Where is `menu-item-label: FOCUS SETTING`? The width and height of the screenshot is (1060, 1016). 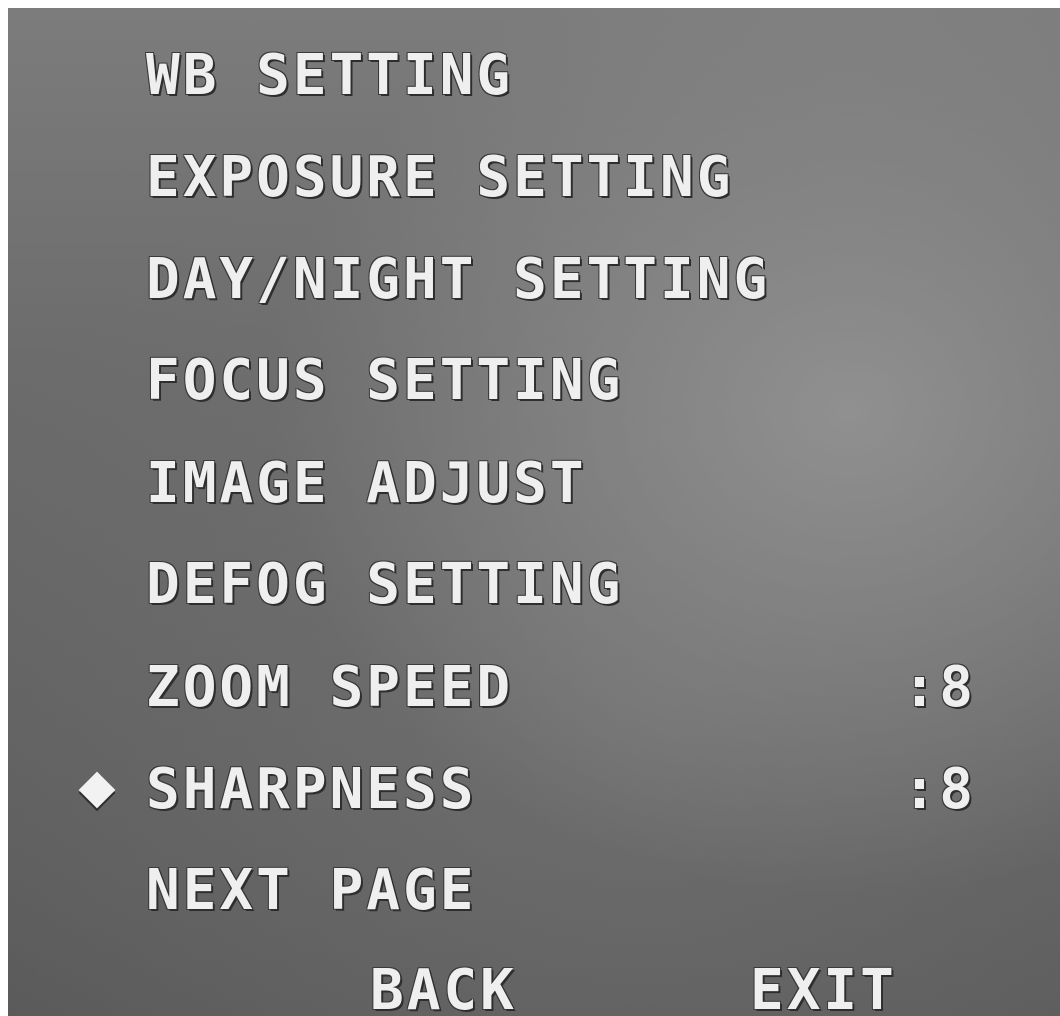
menu-item-label: FOCUS SETTING is located at coordinates (385, 380).